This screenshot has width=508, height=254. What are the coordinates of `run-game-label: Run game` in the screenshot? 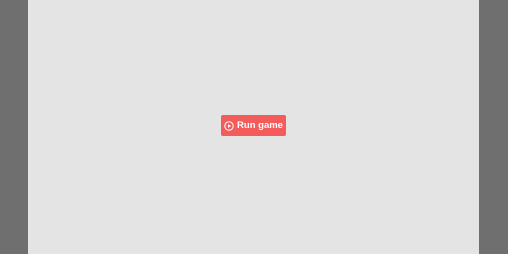 It's located at (260, 125).